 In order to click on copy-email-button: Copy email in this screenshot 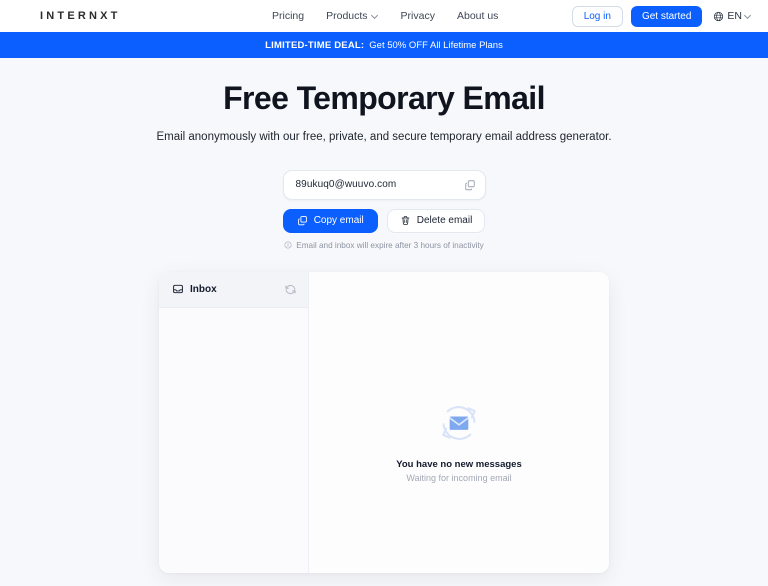, I will do `click(330, 220)`.